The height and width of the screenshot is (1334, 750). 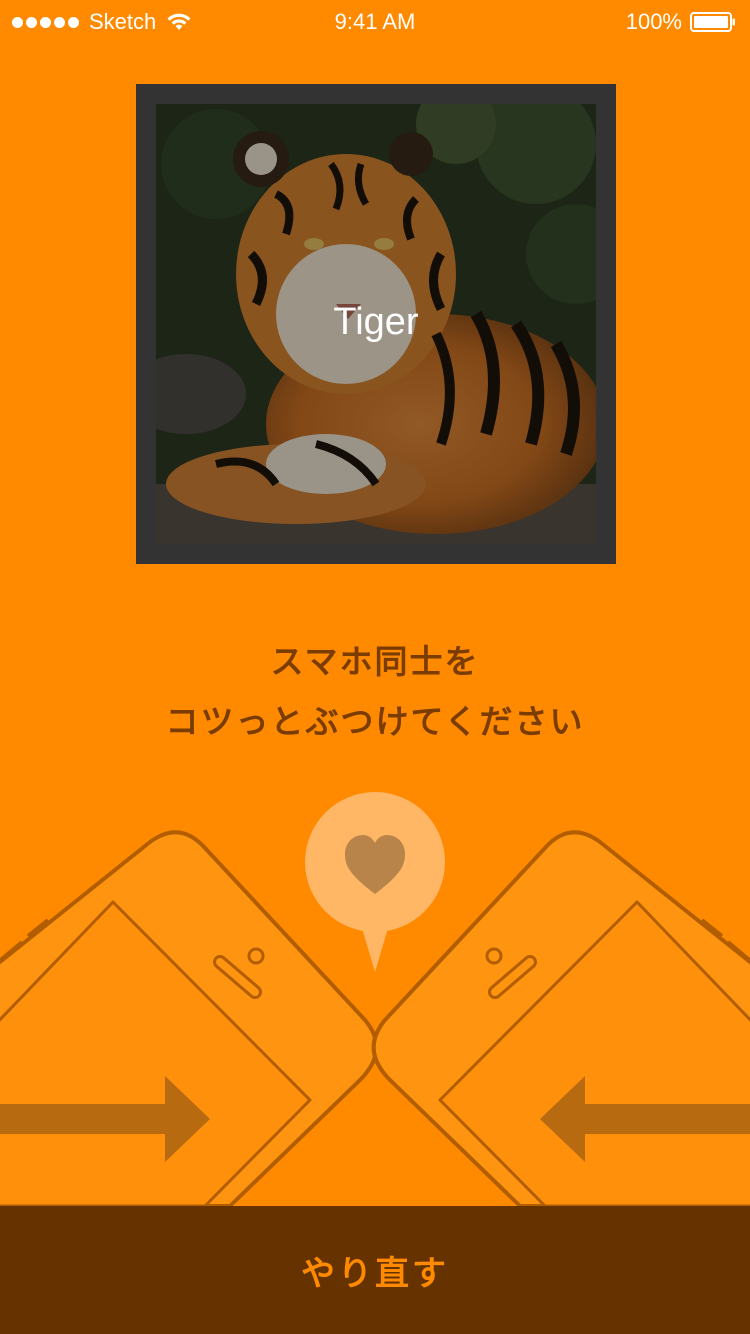 I want to click on instruction-text: スマホ同士を コツっとぶつけてください, so click(x=375, y=692).